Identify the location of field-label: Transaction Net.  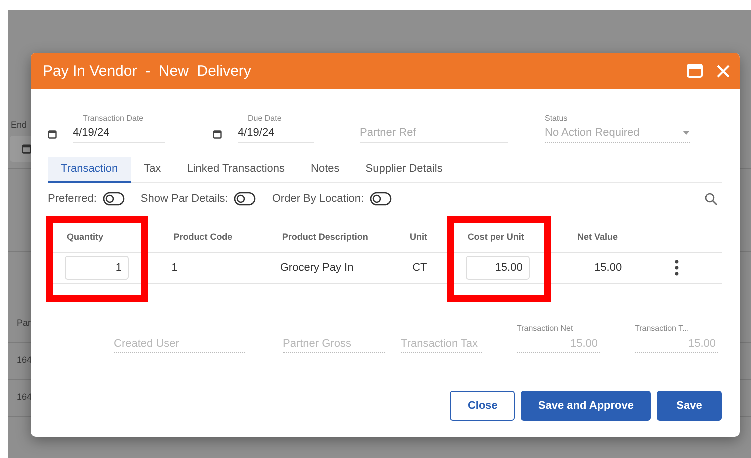
(545, 328).